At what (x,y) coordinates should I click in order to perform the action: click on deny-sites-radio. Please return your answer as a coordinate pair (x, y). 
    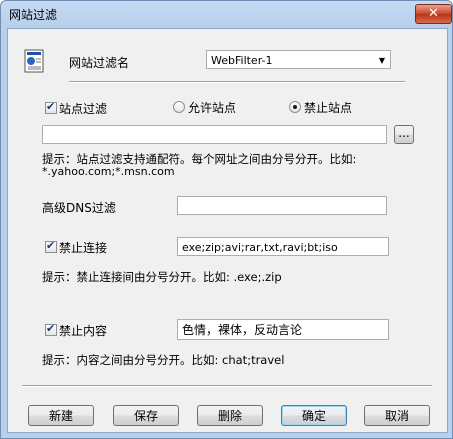
    Looking at the image, I should click on (295, 107).